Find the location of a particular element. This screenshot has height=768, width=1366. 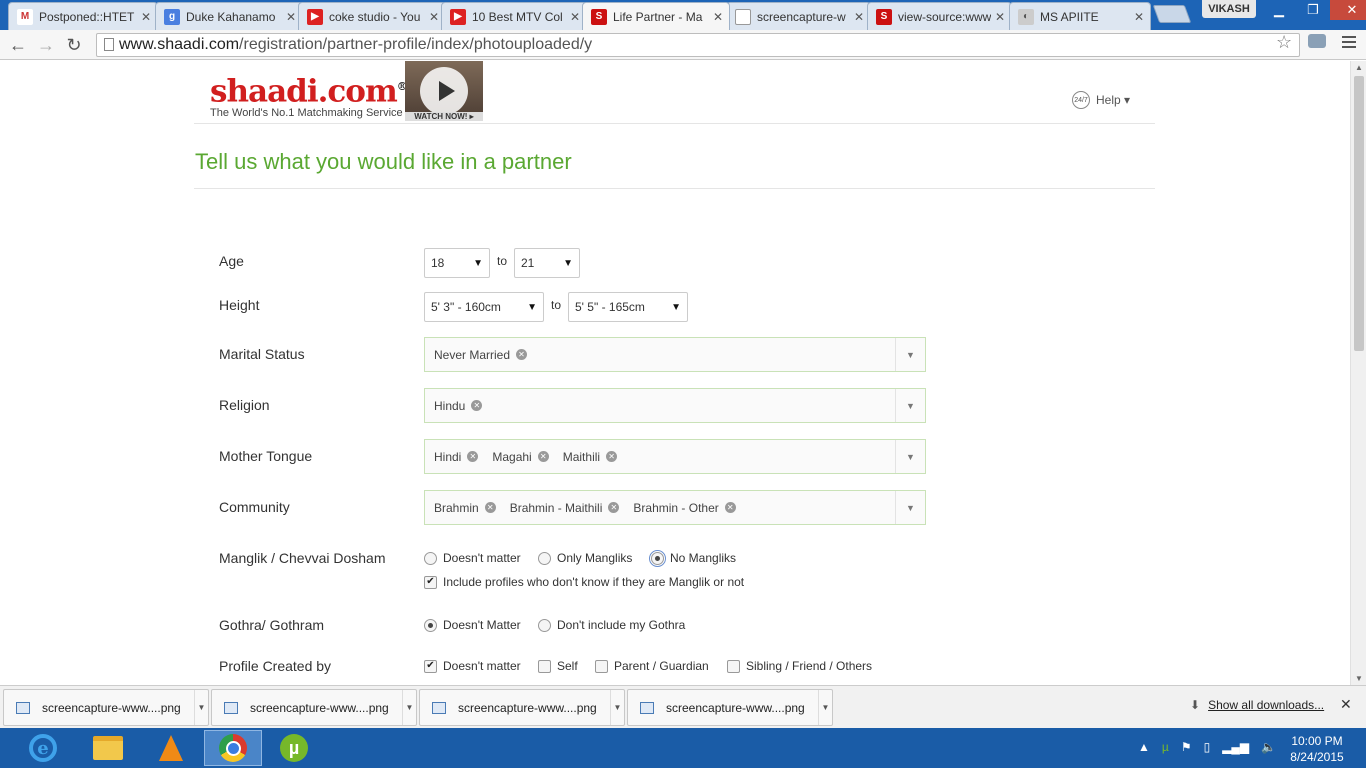

forward-button: → is located at coordinates (46, 45).